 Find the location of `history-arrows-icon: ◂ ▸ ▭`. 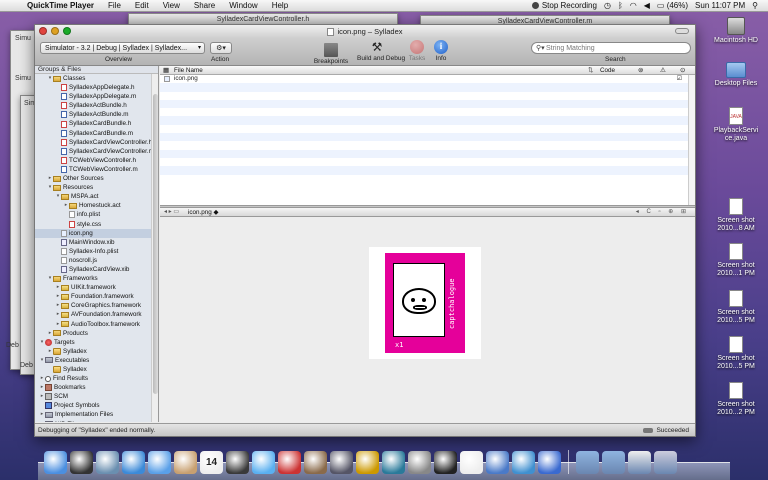

history-arrows-icon: ◂ ▸ ▭ is located at coordinates (171, 212).